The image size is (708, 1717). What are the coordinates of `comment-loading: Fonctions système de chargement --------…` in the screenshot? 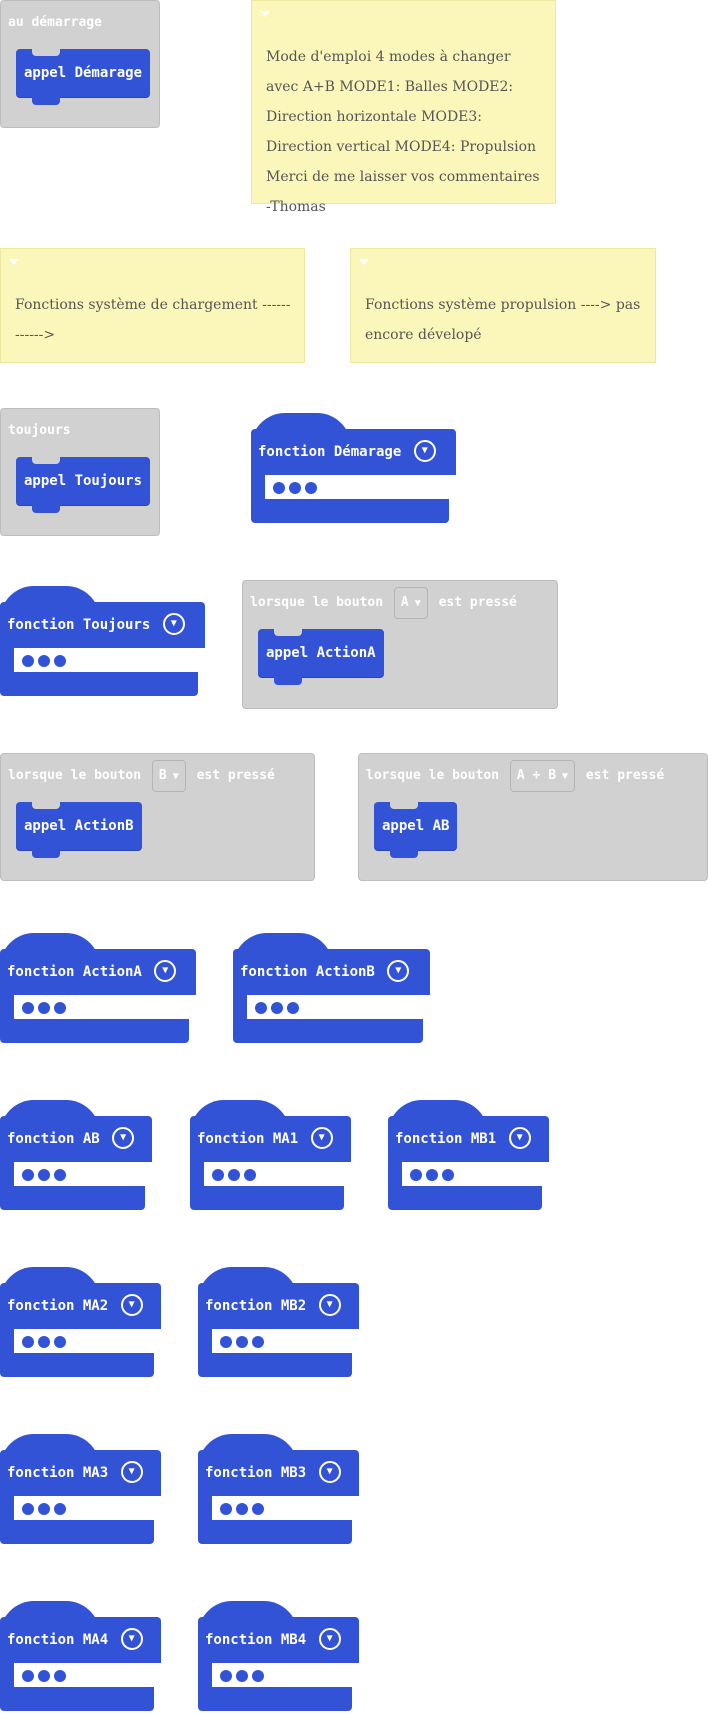 It's located at (152, 305).